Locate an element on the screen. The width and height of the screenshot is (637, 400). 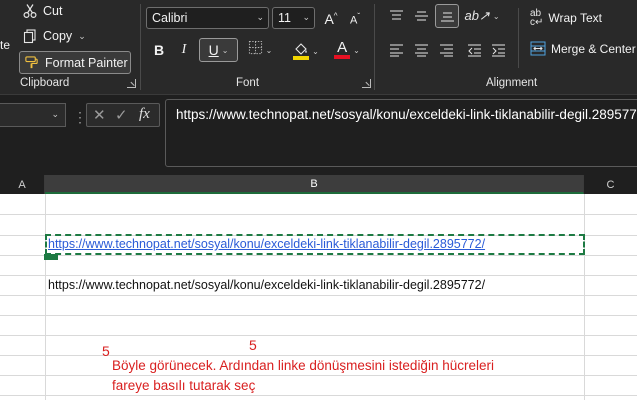
font-dialog-launcher-icon is located at coordinates (366, 83).